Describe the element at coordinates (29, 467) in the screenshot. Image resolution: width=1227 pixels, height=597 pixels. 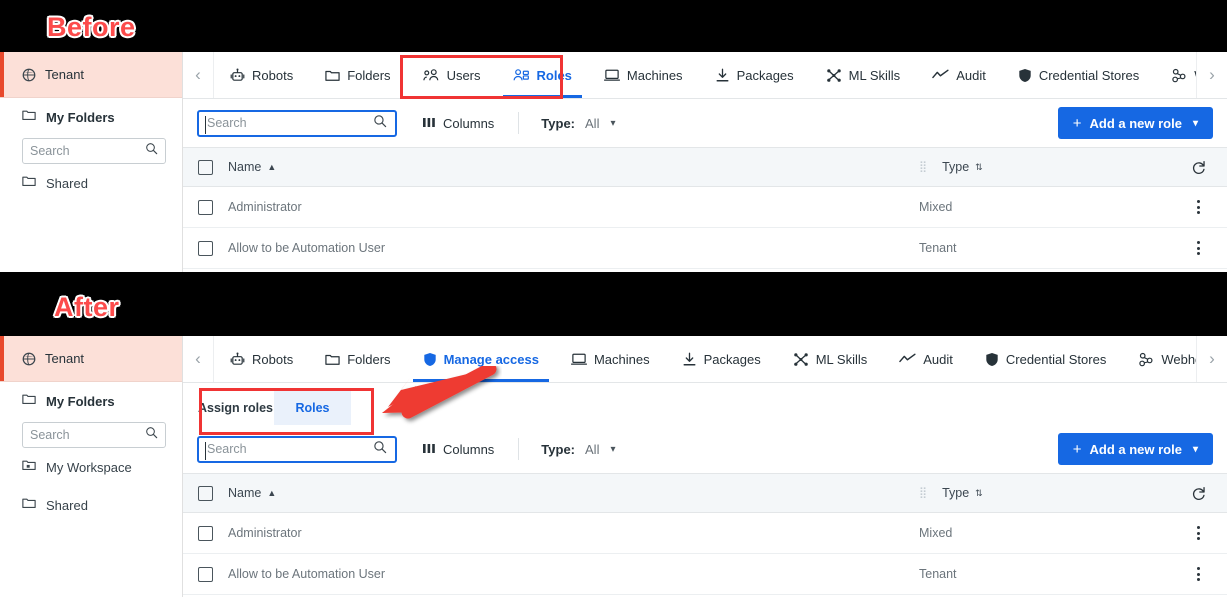
I see `workspace-folder-icon` at that location.